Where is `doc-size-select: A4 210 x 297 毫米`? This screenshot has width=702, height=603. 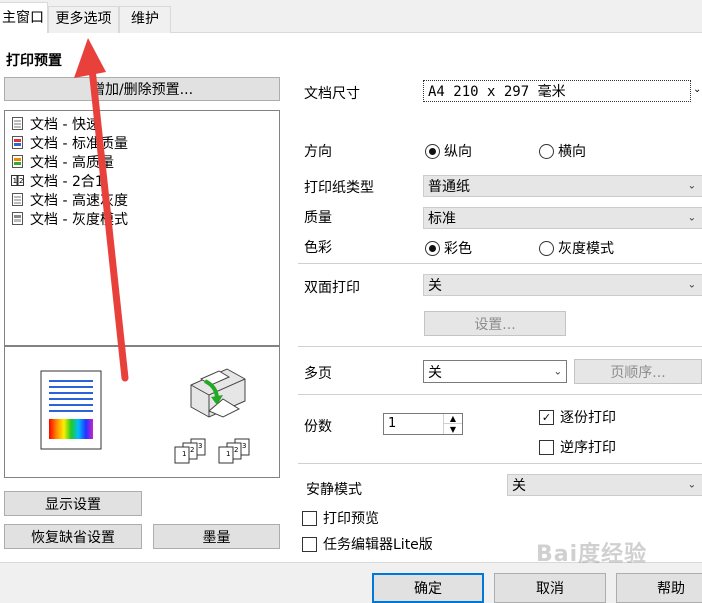
doc-size-select: A4 210 x 297 毫米 is located at coordinates (557, 91).